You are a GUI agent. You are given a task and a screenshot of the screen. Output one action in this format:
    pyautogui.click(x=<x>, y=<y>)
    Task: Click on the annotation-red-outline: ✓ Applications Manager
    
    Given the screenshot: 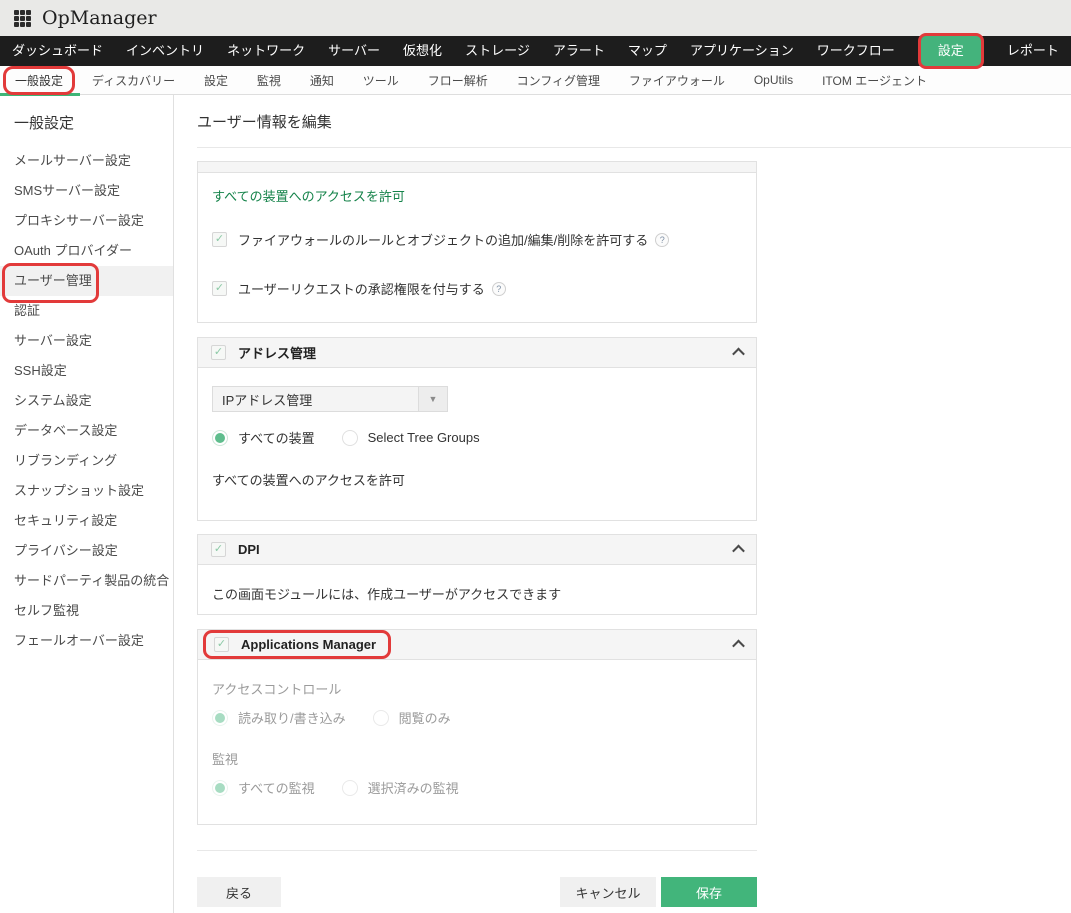 What is the action you would take?
    pyautogui.click(x=297, y=644)
    